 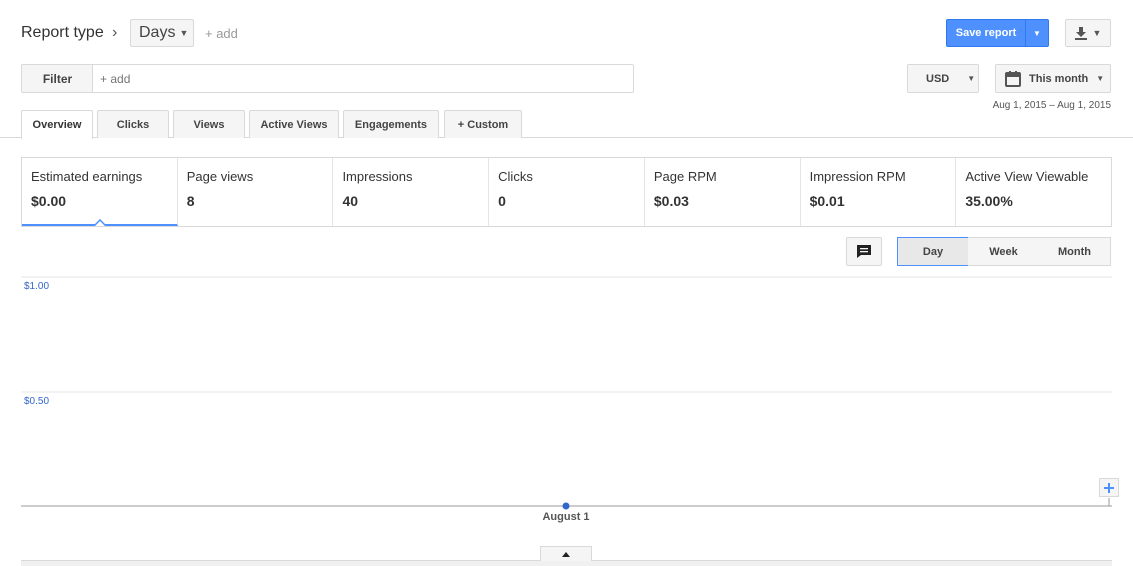 What do you see at coordinates (827, 201) in the screenshot?
I see `metric-value: $0.01` at bounding box center [827, 201].